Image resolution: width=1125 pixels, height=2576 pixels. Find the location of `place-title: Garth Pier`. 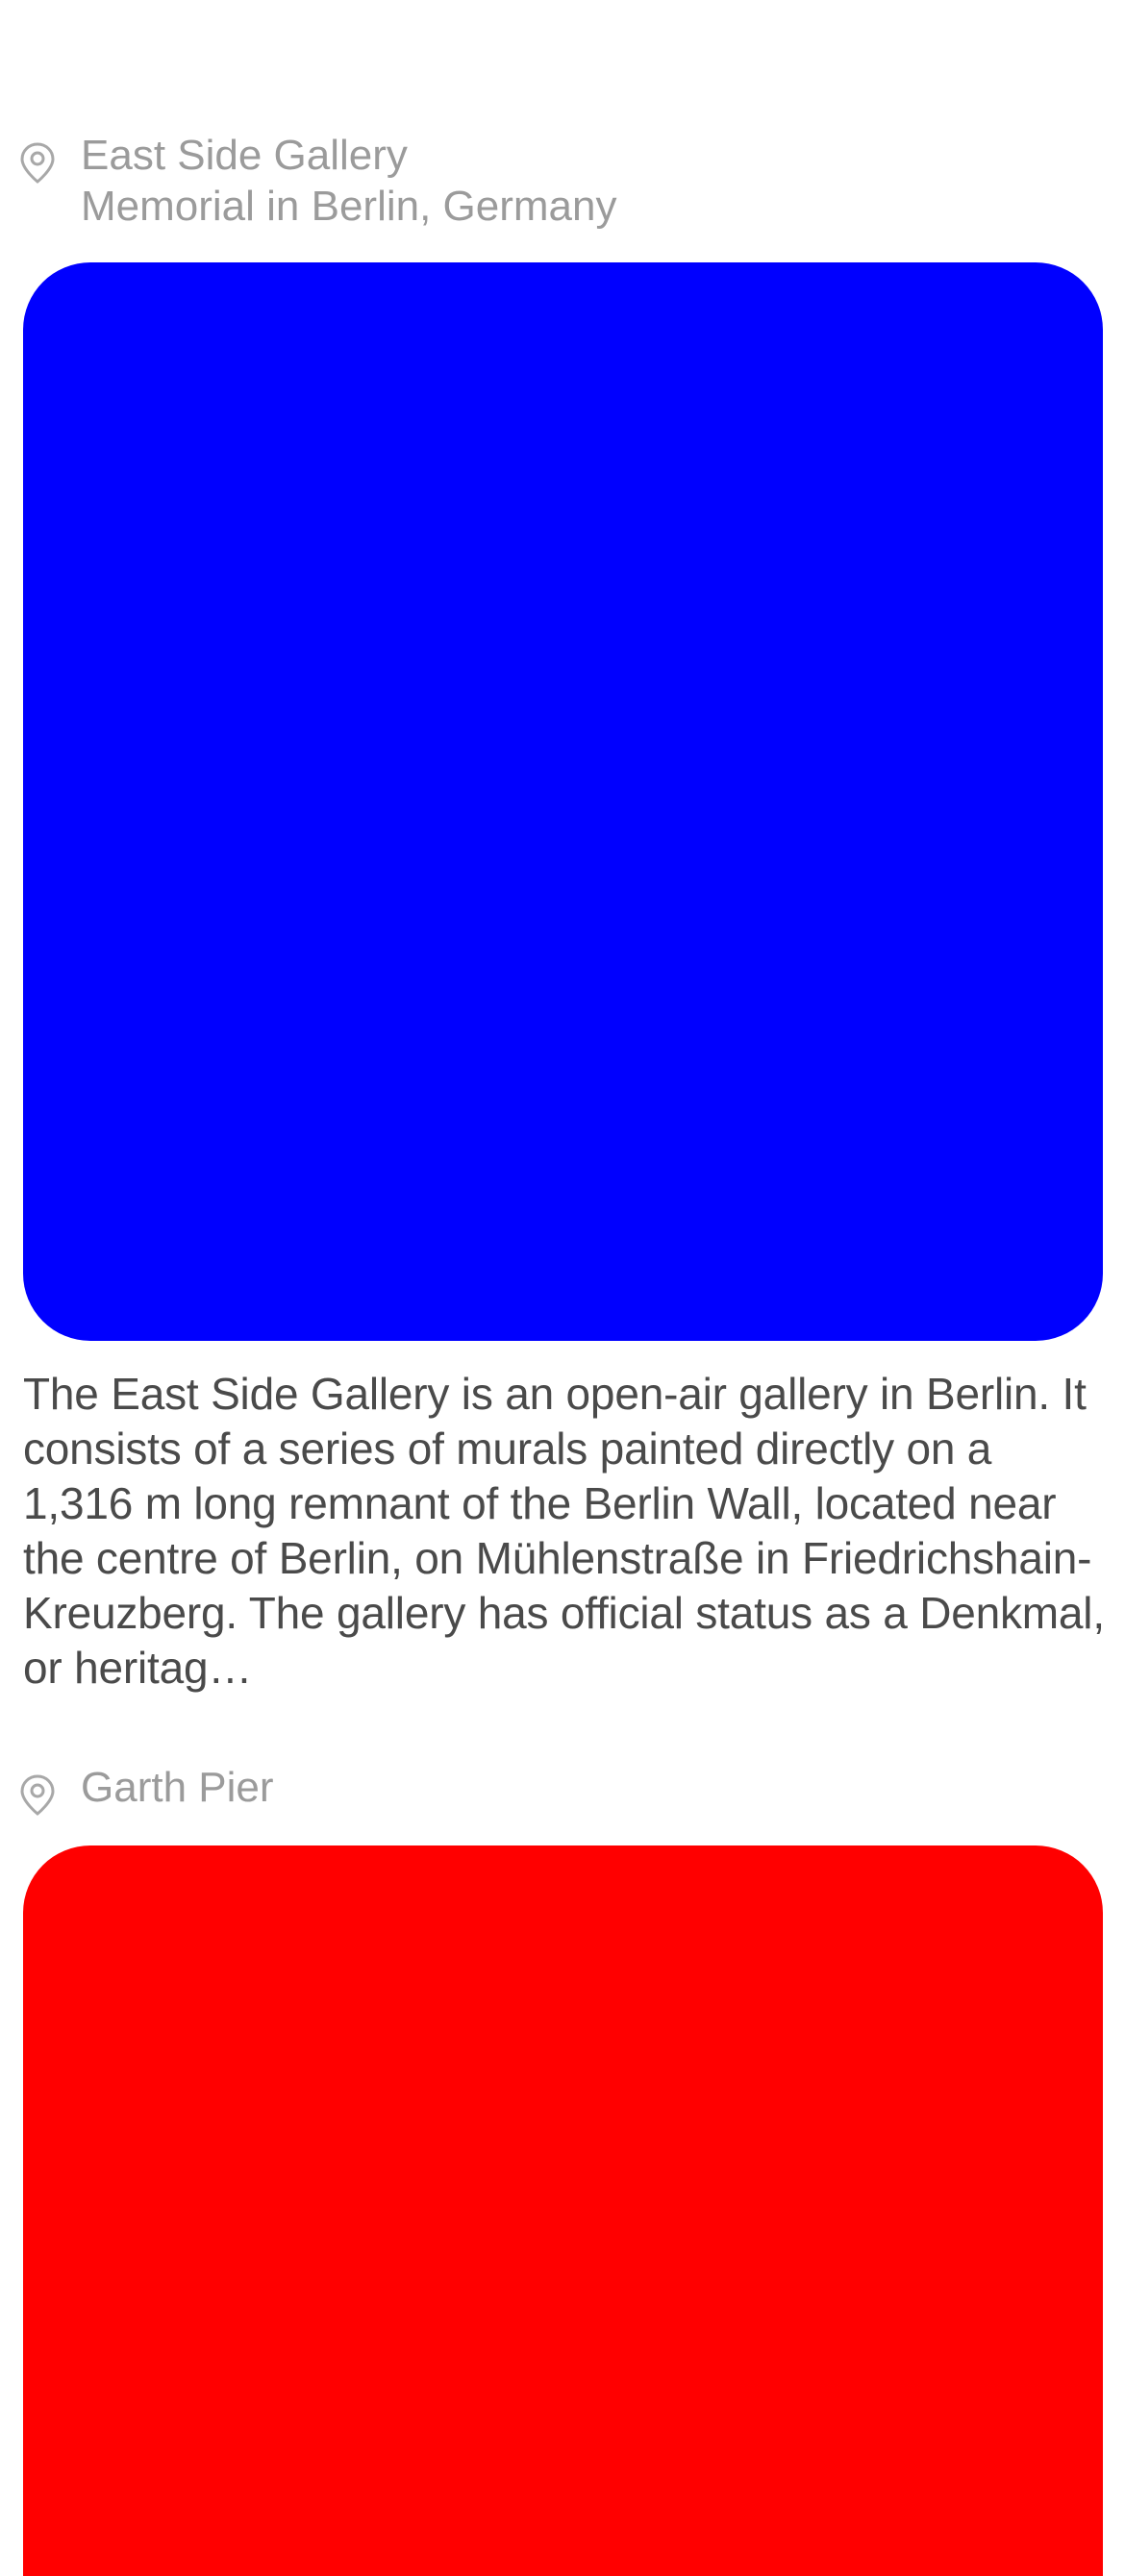

place-title: Garth Pier is located at coordinates (177, 1787).